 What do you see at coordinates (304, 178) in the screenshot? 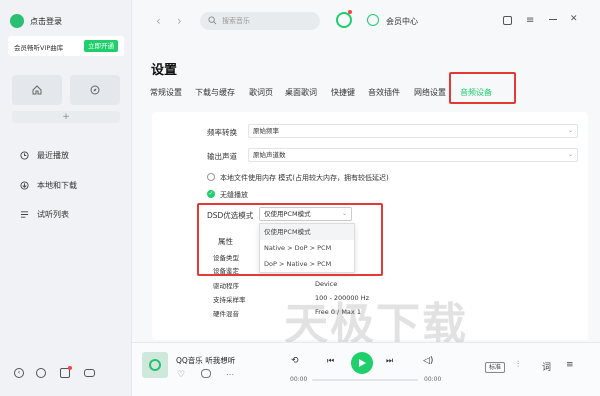
I see `local-file-label: 本地文件使用内存 模式(占用较大内存，拥有较低延迟)` at bounding box center [304, 178].